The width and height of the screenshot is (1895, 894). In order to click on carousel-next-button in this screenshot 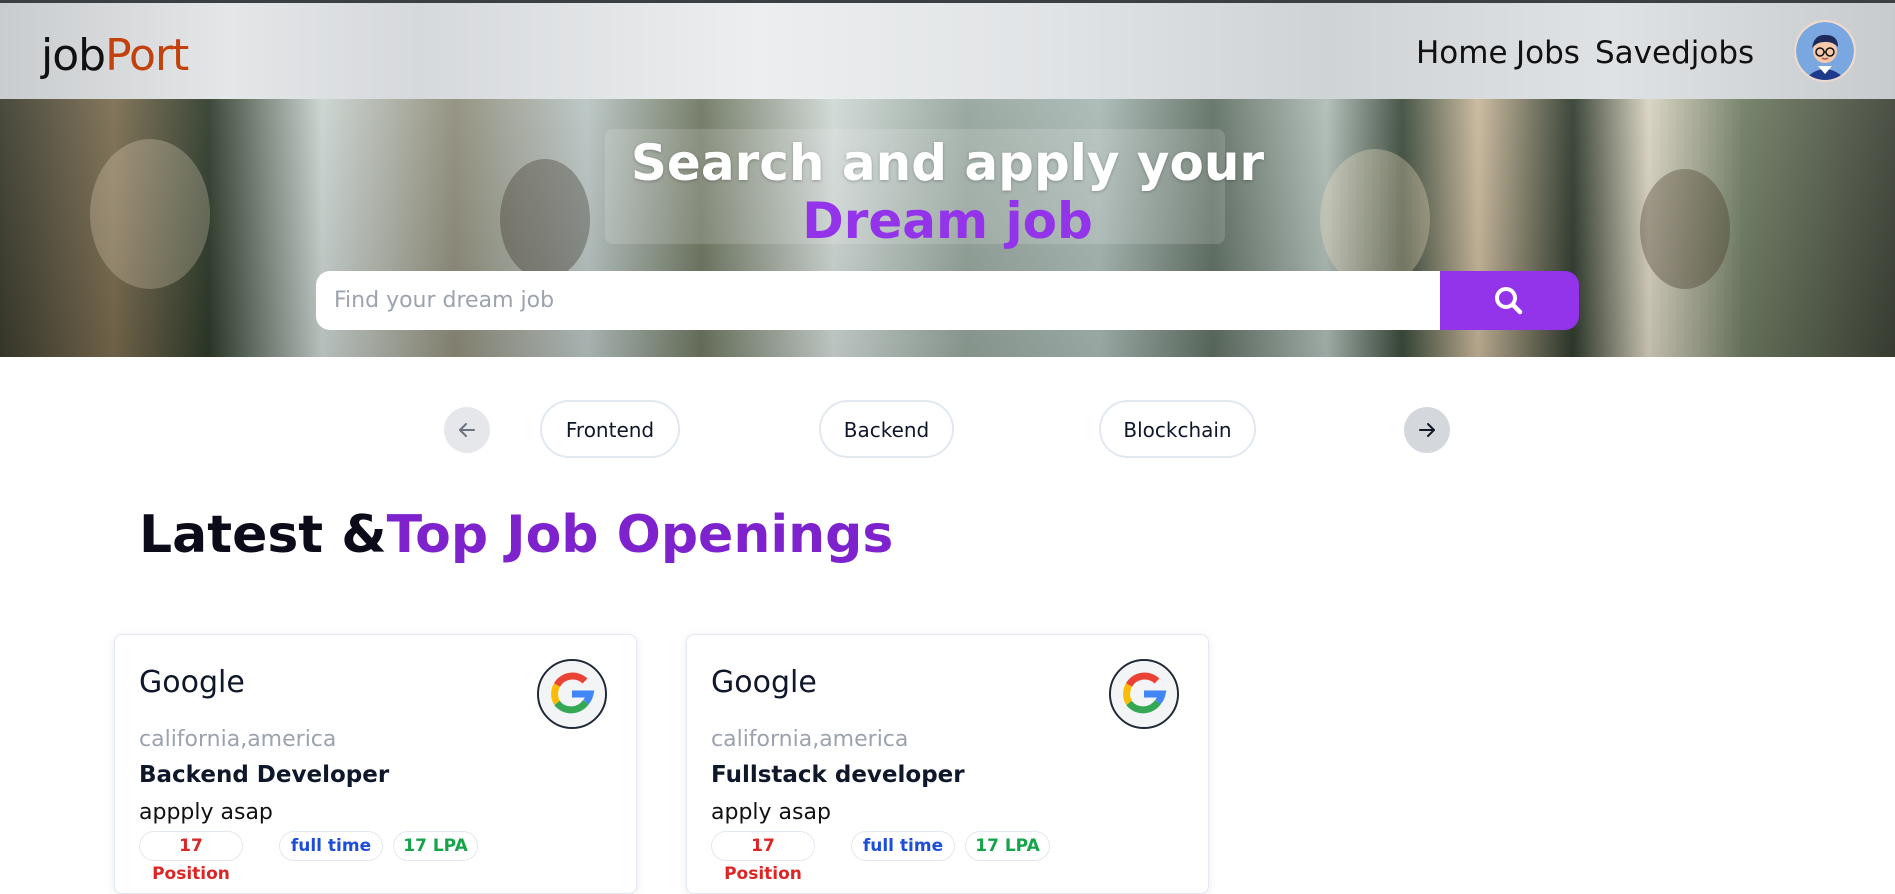, I will do `click(1427, 430)`.